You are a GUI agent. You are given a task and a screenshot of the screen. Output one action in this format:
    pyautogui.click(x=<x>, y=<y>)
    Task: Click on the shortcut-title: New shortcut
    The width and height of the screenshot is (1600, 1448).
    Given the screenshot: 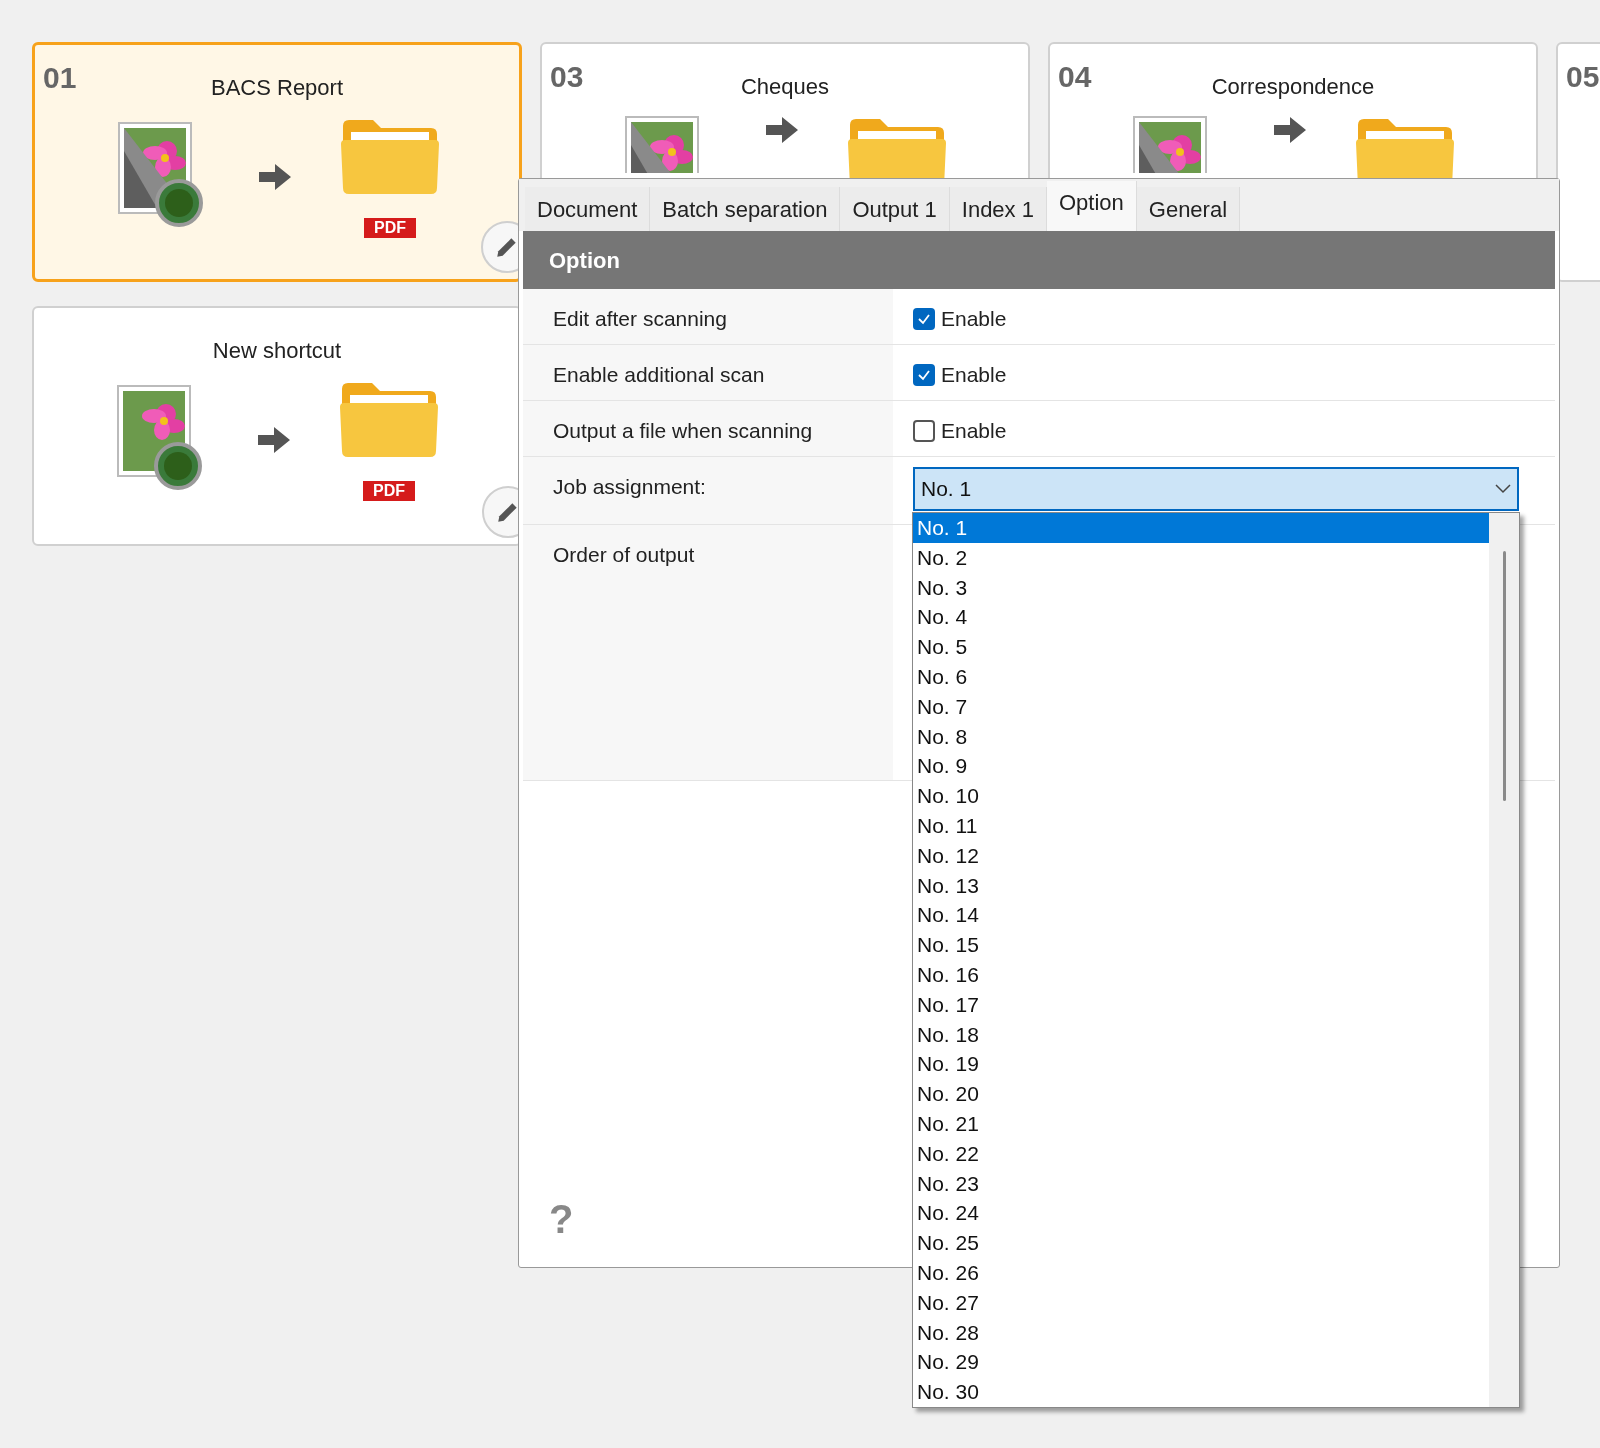 What is the action you would take?
    pyautogui.click(x=277, y=351)
    